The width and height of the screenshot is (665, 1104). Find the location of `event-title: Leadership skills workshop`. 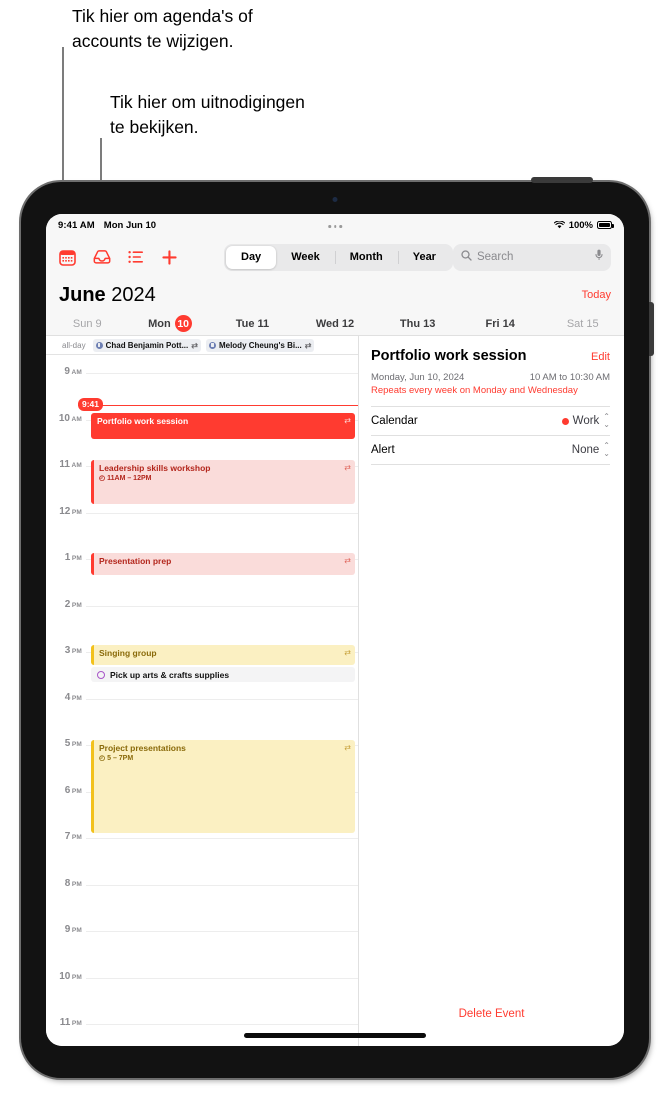

event-title: Leadership skills workshop is located at coordinates (155, 468).